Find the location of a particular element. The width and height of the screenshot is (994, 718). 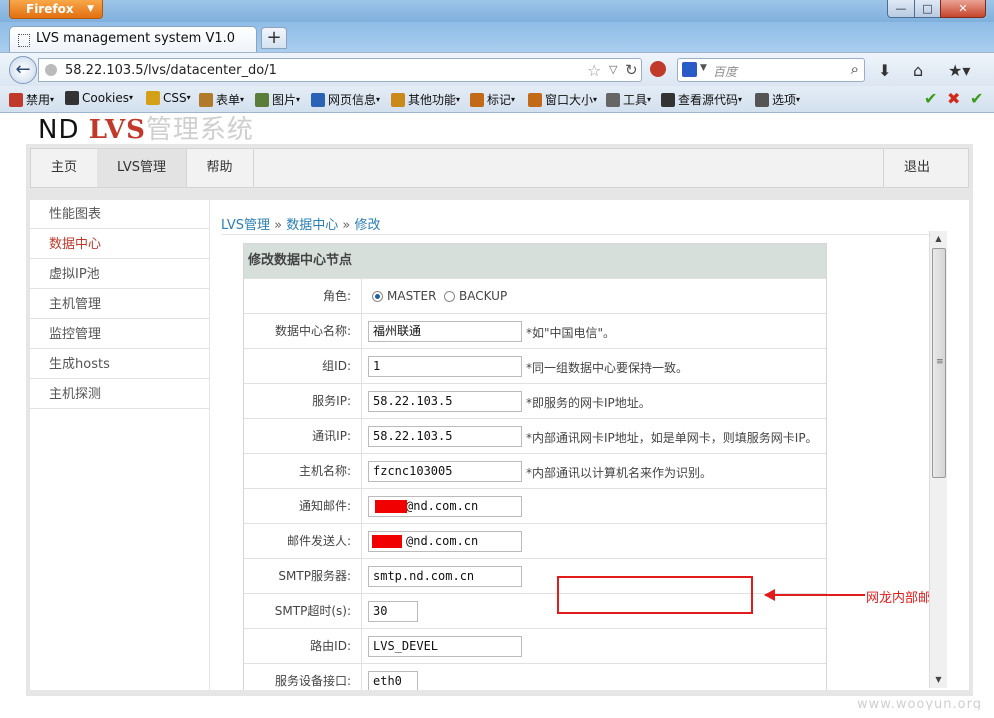

role-master-label: MASTER is located at coordinates (412, 296).